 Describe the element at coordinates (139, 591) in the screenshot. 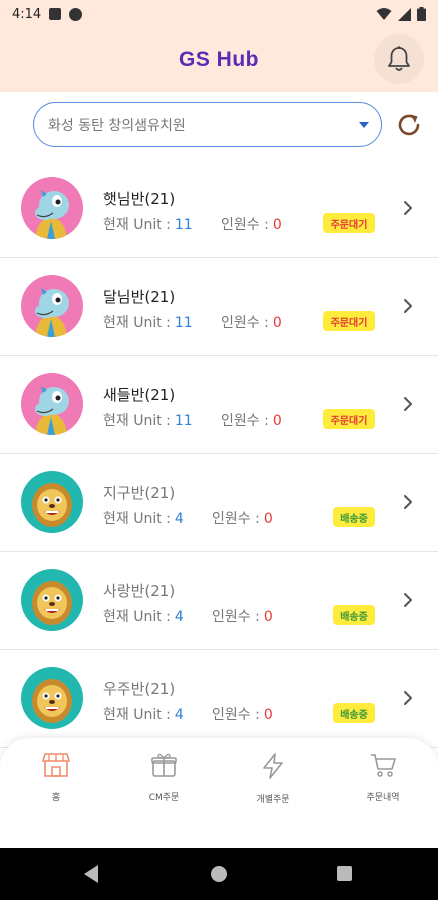

I see `class-name: 사랑반(21)` at that location.